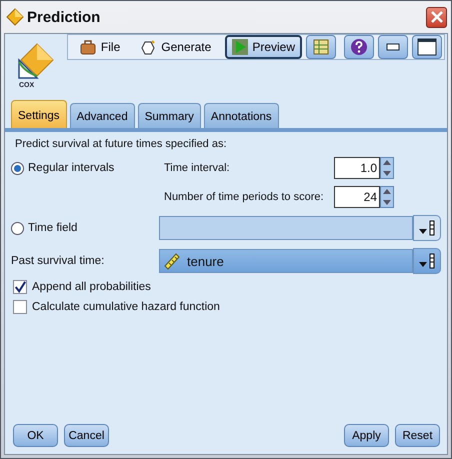  I want to click on grid-icon, so click(321, 47).